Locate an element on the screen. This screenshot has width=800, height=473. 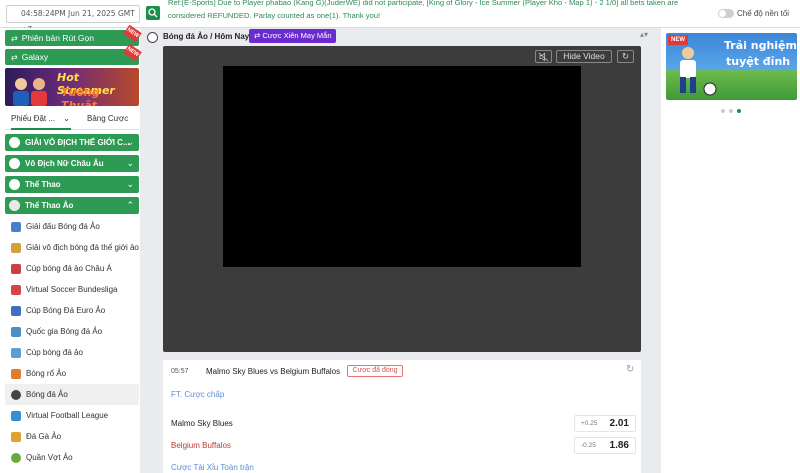
sidebar-item-virtual-asia-cup: Cúp bóng đá ảo Châu Á is located at coordinates (72, 268).